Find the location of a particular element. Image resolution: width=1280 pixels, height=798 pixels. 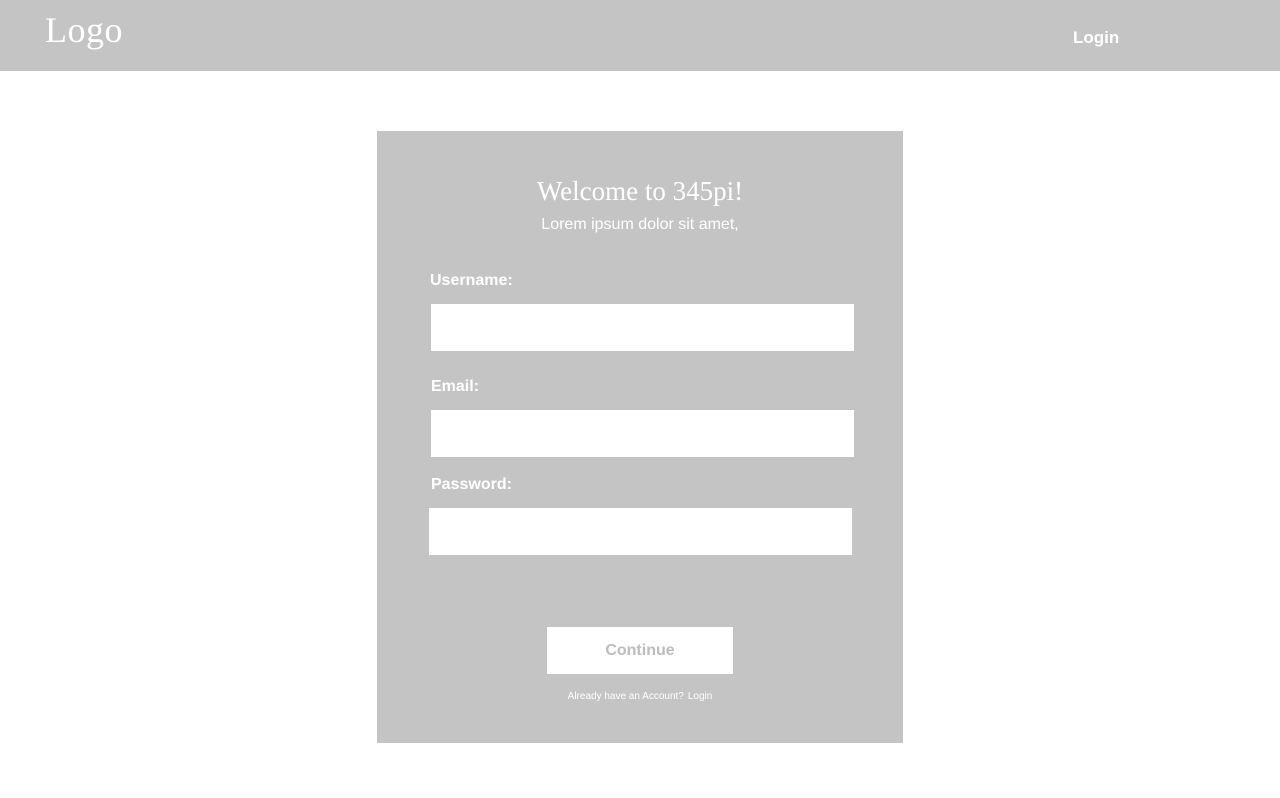

account-prompt-text: Already have an Account? is located at coordinates (625, 696).